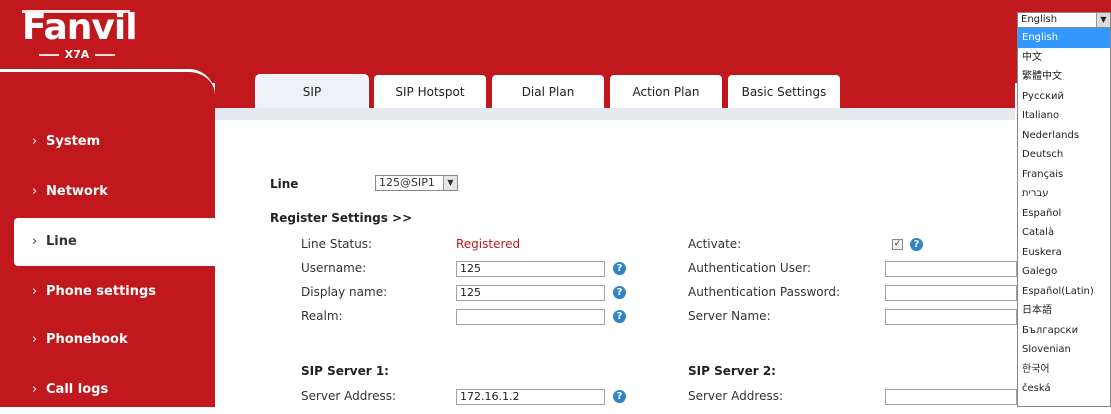 The height and width of the screenshot is (414, 1111). Describe the element at coordinates (1064, 272) in the screenshot. I see `language-option: Galego` at that location.